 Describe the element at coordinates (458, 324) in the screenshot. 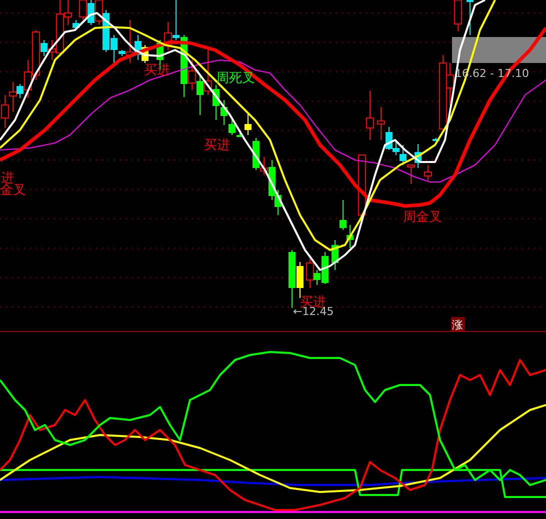

I see `rise-badge: 涨` at that location.